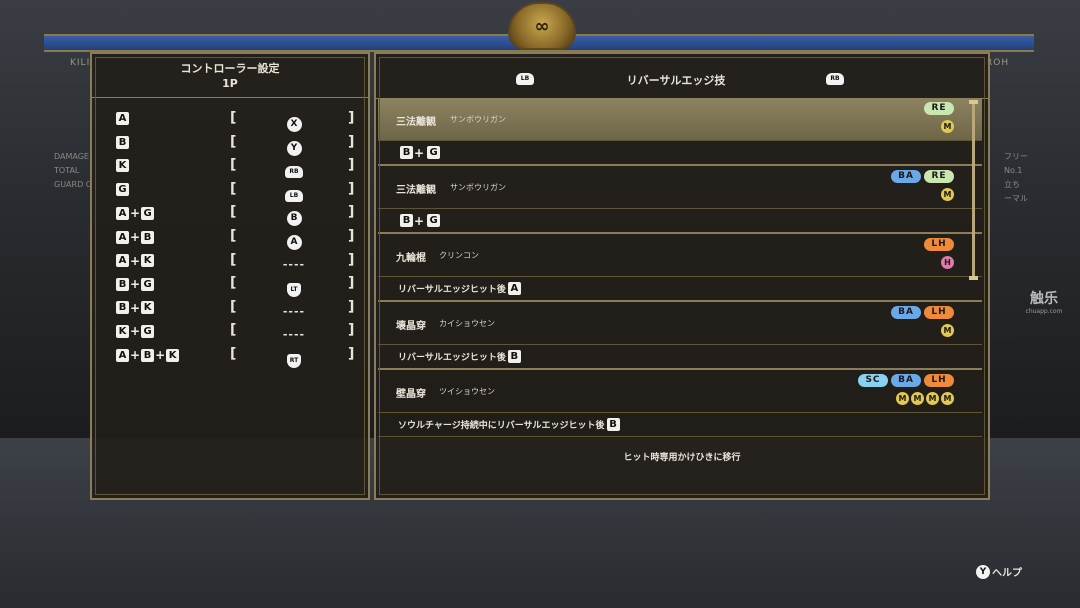 This screenshot has height=608, width=1080. Describe the element at coordinates (1007, 573) in the screenshot. I see `help-label: ヘルプ` at that location.